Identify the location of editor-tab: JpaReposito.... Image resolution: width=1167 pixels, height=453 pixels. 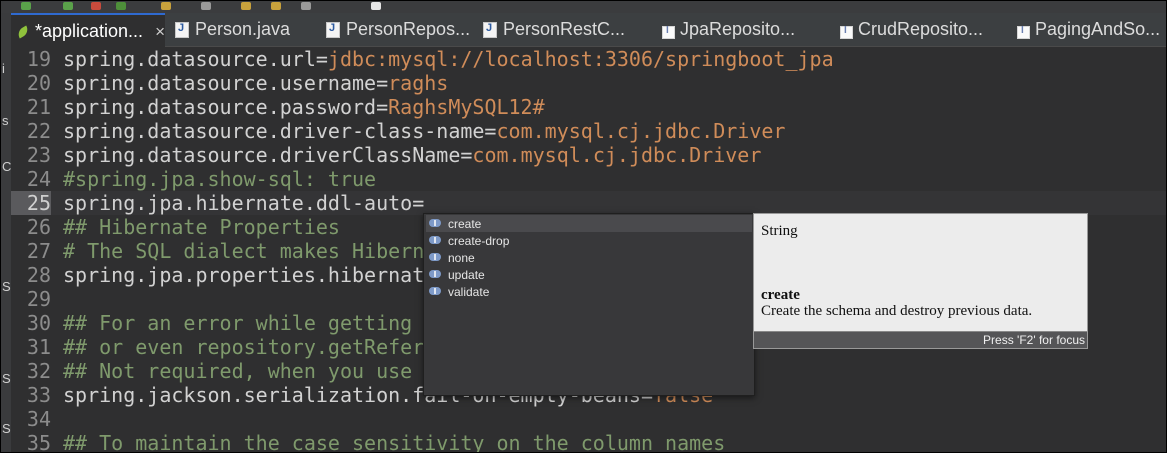
(743, 29).